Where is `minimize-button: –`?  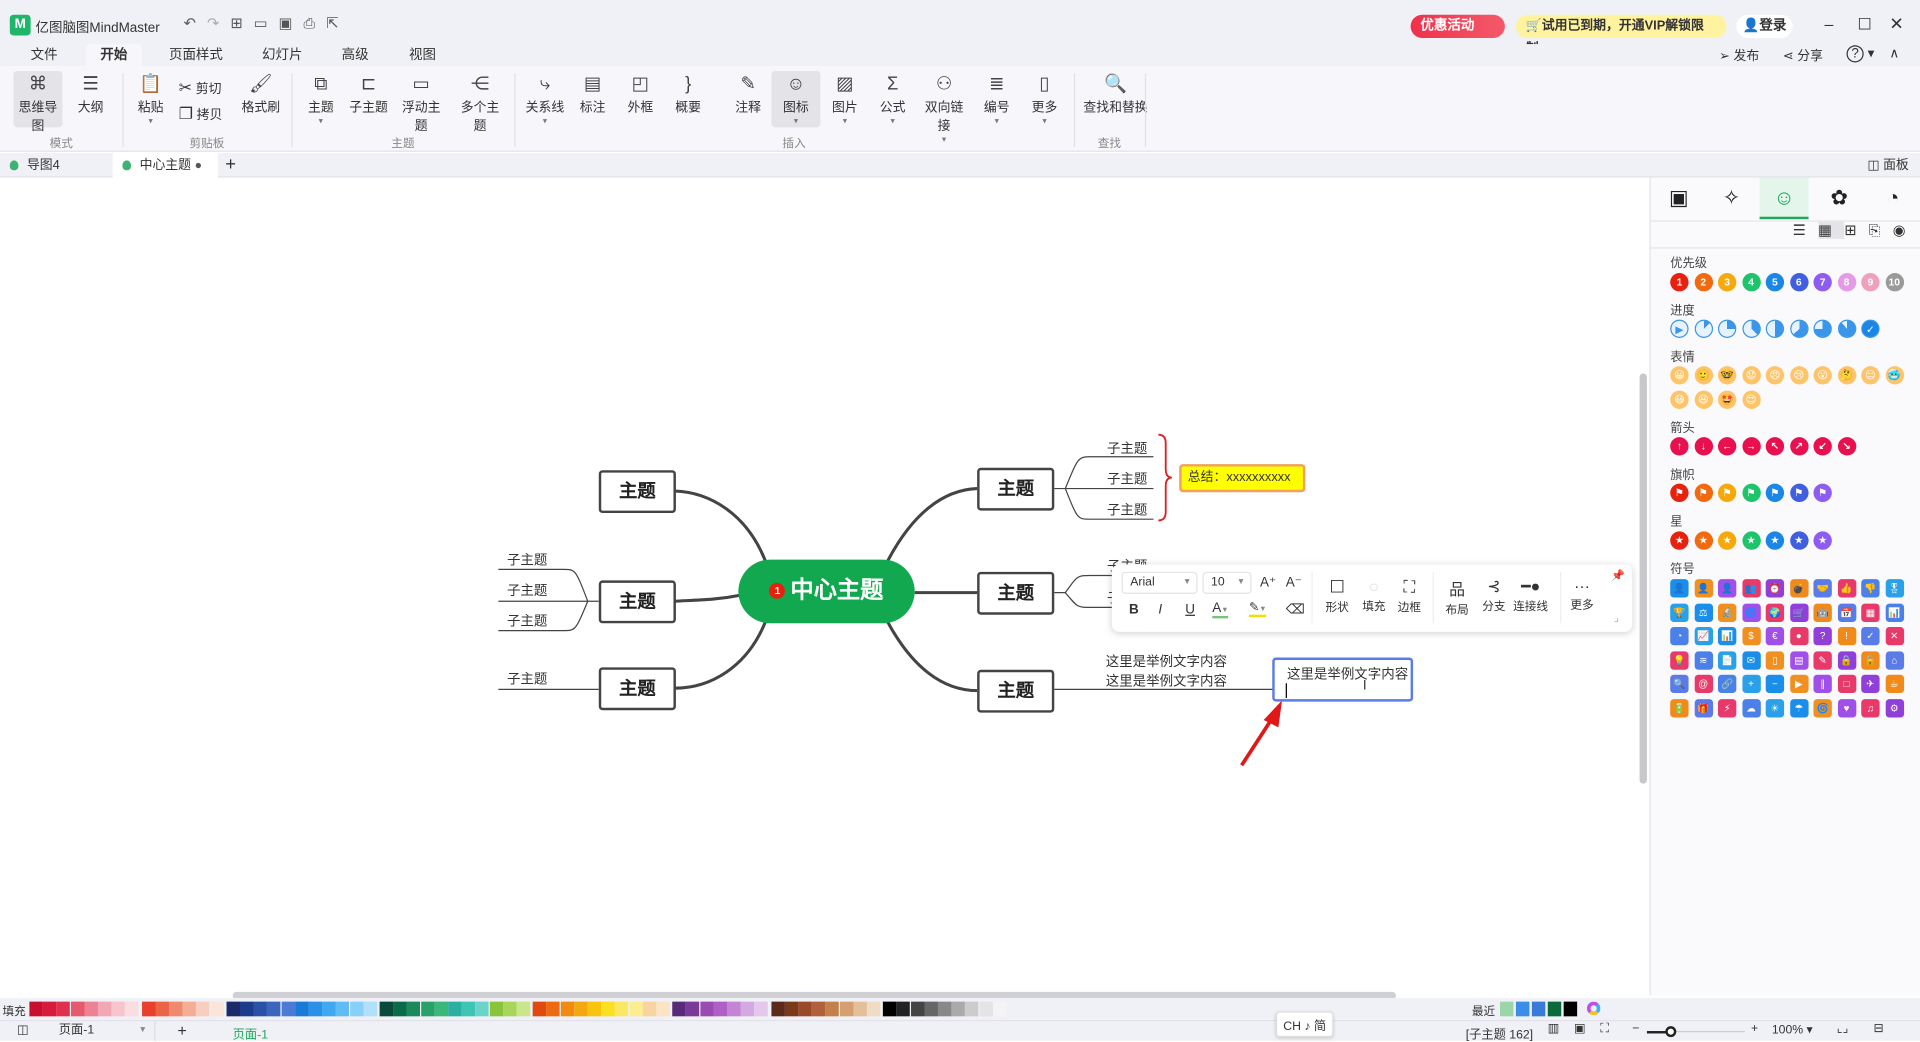 minimize-button: – is located at coordinates (1828, 24).